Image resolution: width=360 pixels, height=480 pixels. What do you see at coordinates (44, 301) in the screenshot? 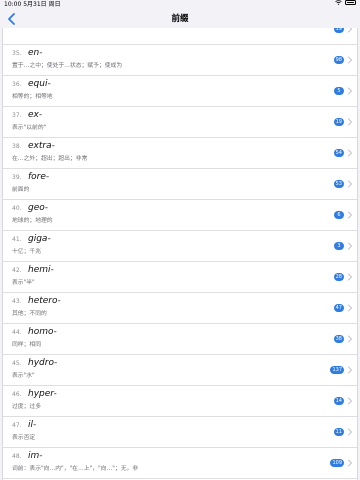
I see `prefix-word: hetero-` at bounding box center [44, 301].